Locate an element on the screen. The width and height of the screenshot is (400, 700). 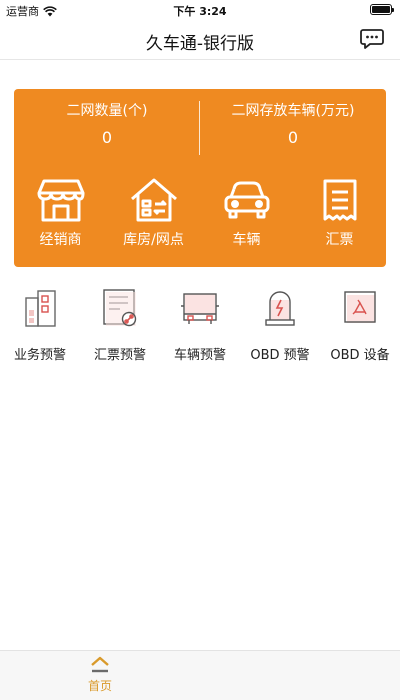
tab-home-label: 首页 is located at coordinates (99, 686).